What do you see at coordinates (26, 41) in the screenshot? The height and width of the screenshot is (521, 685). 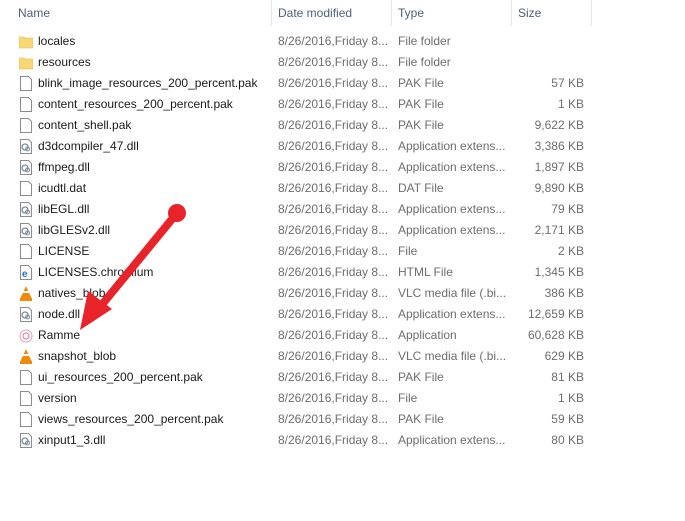 I see `folder-icon` at bounding box center [26, 41].